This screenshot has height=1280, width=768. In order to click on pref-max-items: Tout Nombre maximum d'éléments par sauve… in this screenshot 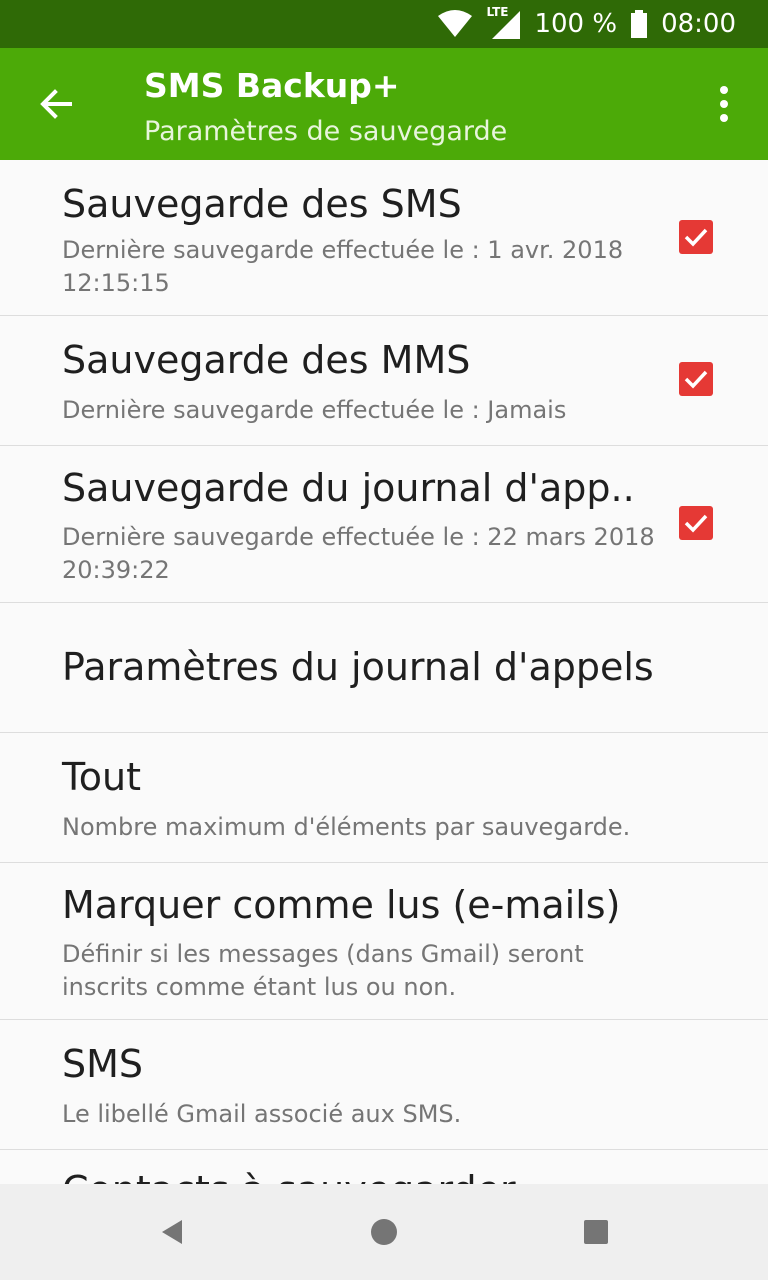, I will do `click(384, 798)`.